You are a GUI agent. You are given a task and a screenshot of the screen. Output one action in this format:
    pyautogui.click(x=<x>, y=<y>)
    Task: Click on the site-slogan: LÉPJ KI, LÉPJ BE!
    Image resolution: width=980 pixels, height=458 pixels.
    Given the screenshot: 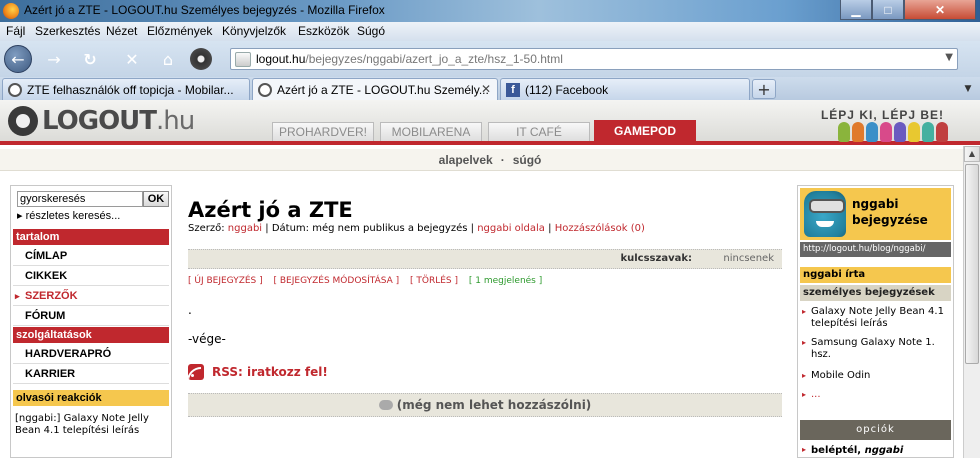 What is the action you would take?
    pyautogui.click(x=882, y=115)
    